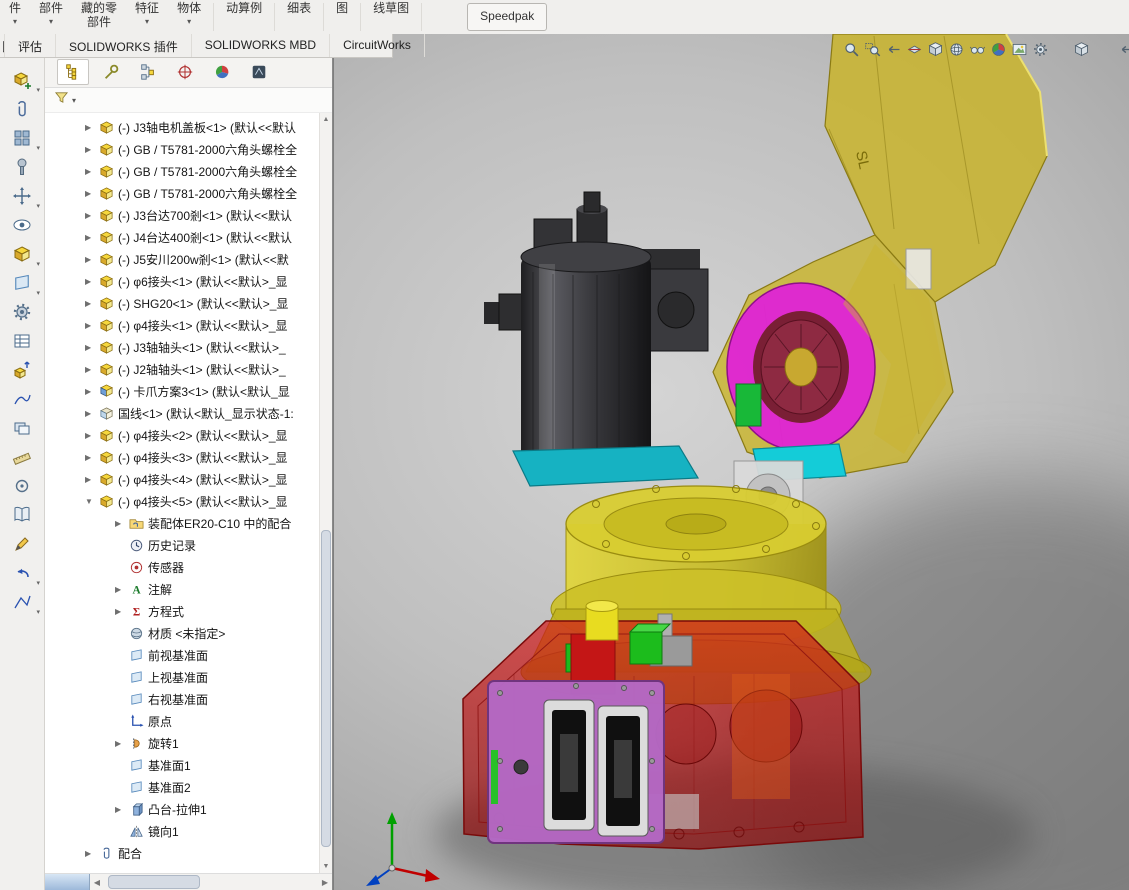 The width and height of the screenshot is (1129, 890). What do you see at coordinates (222, 72) in the screenshot?
I see `displaymanager-tab` at bounding box center [222, 72].